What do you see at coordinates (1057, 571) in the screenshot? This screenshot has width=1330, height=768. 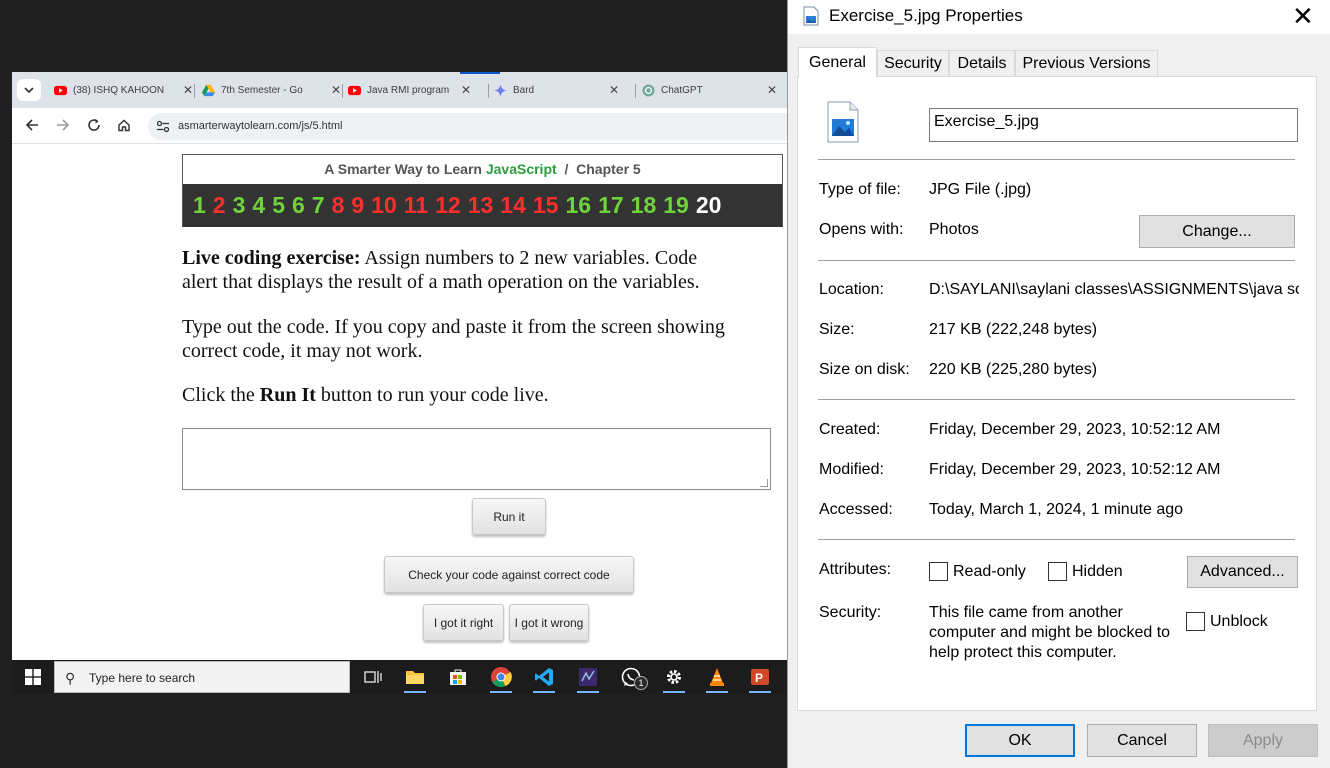 I see `hidden-checkbox` at bounding box center [1057, 571].